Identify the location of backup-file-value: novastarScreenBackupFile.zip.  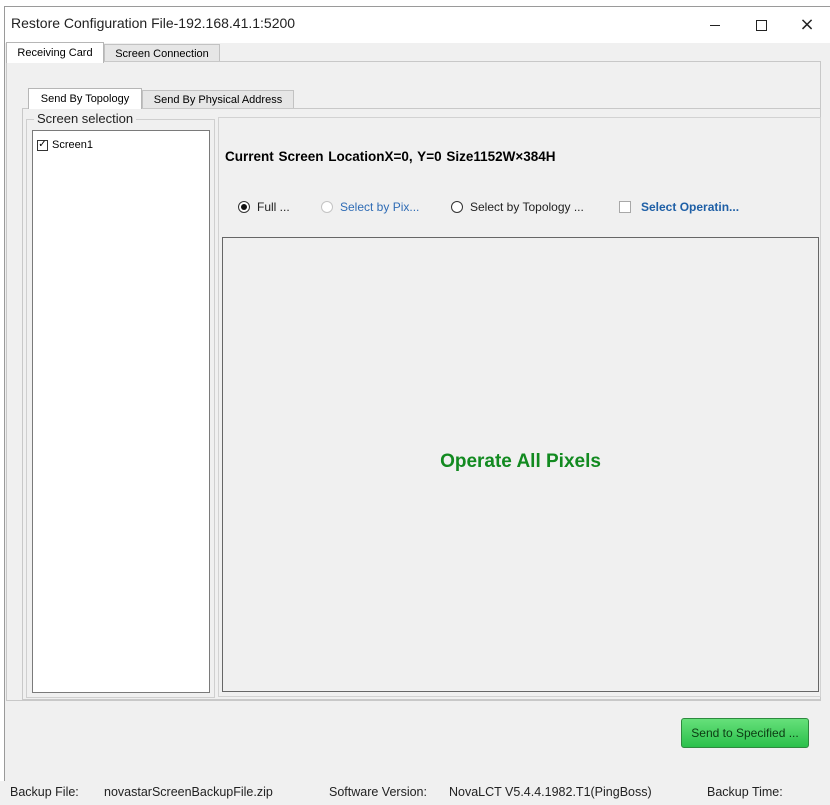
(188, 792).